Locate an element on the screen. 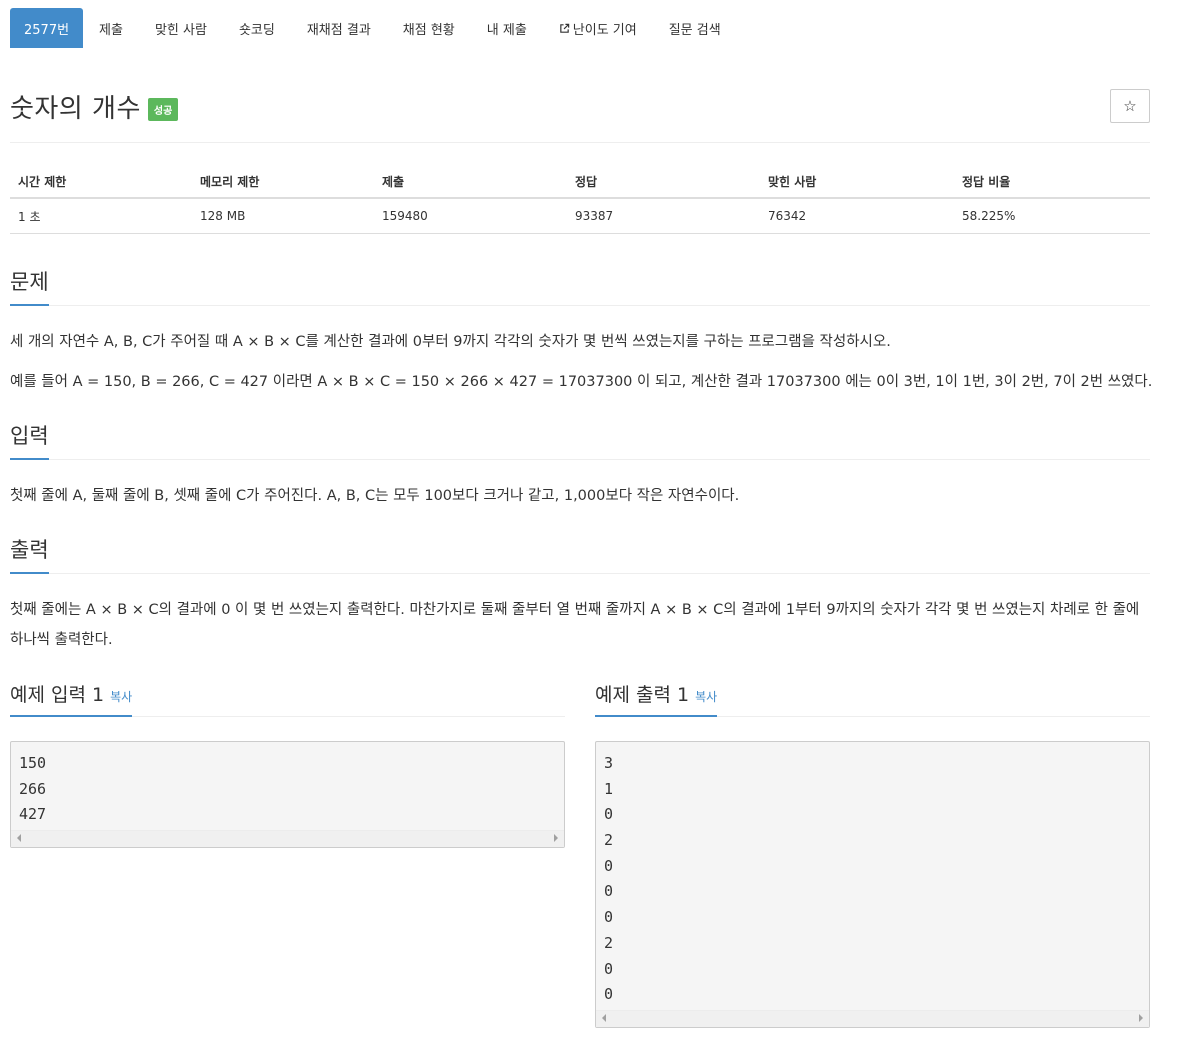  tab-short-coding: 숏코딩 is located at coordinates (257, 28).